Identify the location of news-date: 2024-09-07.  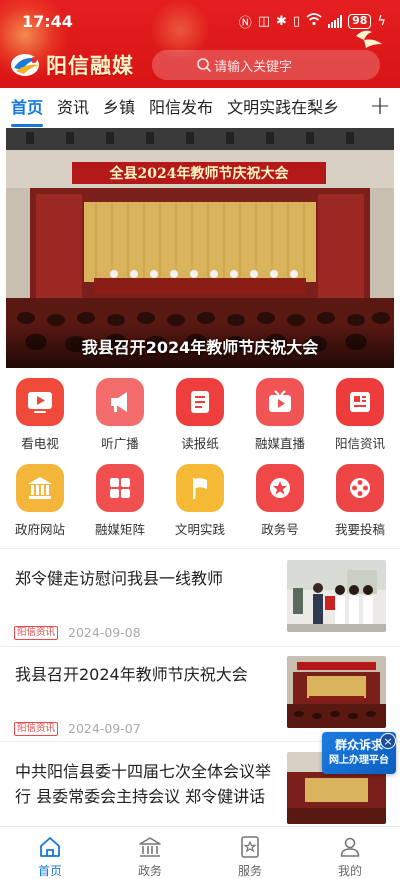
(104, 728).